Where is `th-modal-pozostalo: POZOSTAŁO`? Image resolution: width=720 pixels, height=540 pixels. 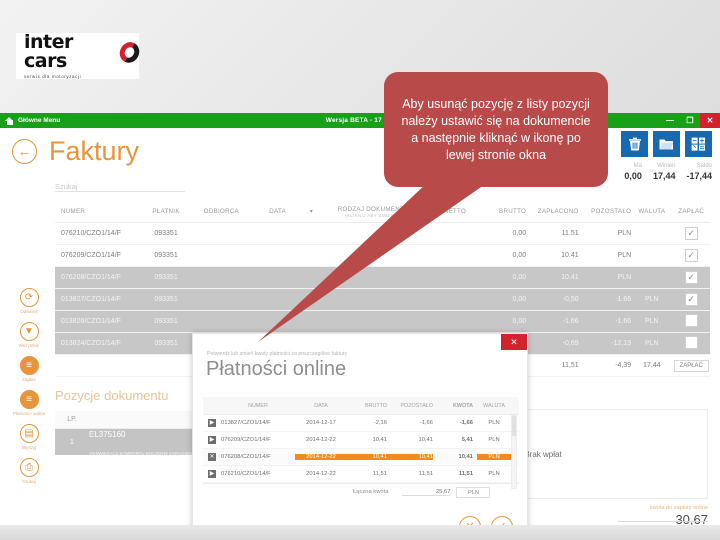
th-modal-pozostalo: POZOSTAŁO is located at coordinates (410, 406).